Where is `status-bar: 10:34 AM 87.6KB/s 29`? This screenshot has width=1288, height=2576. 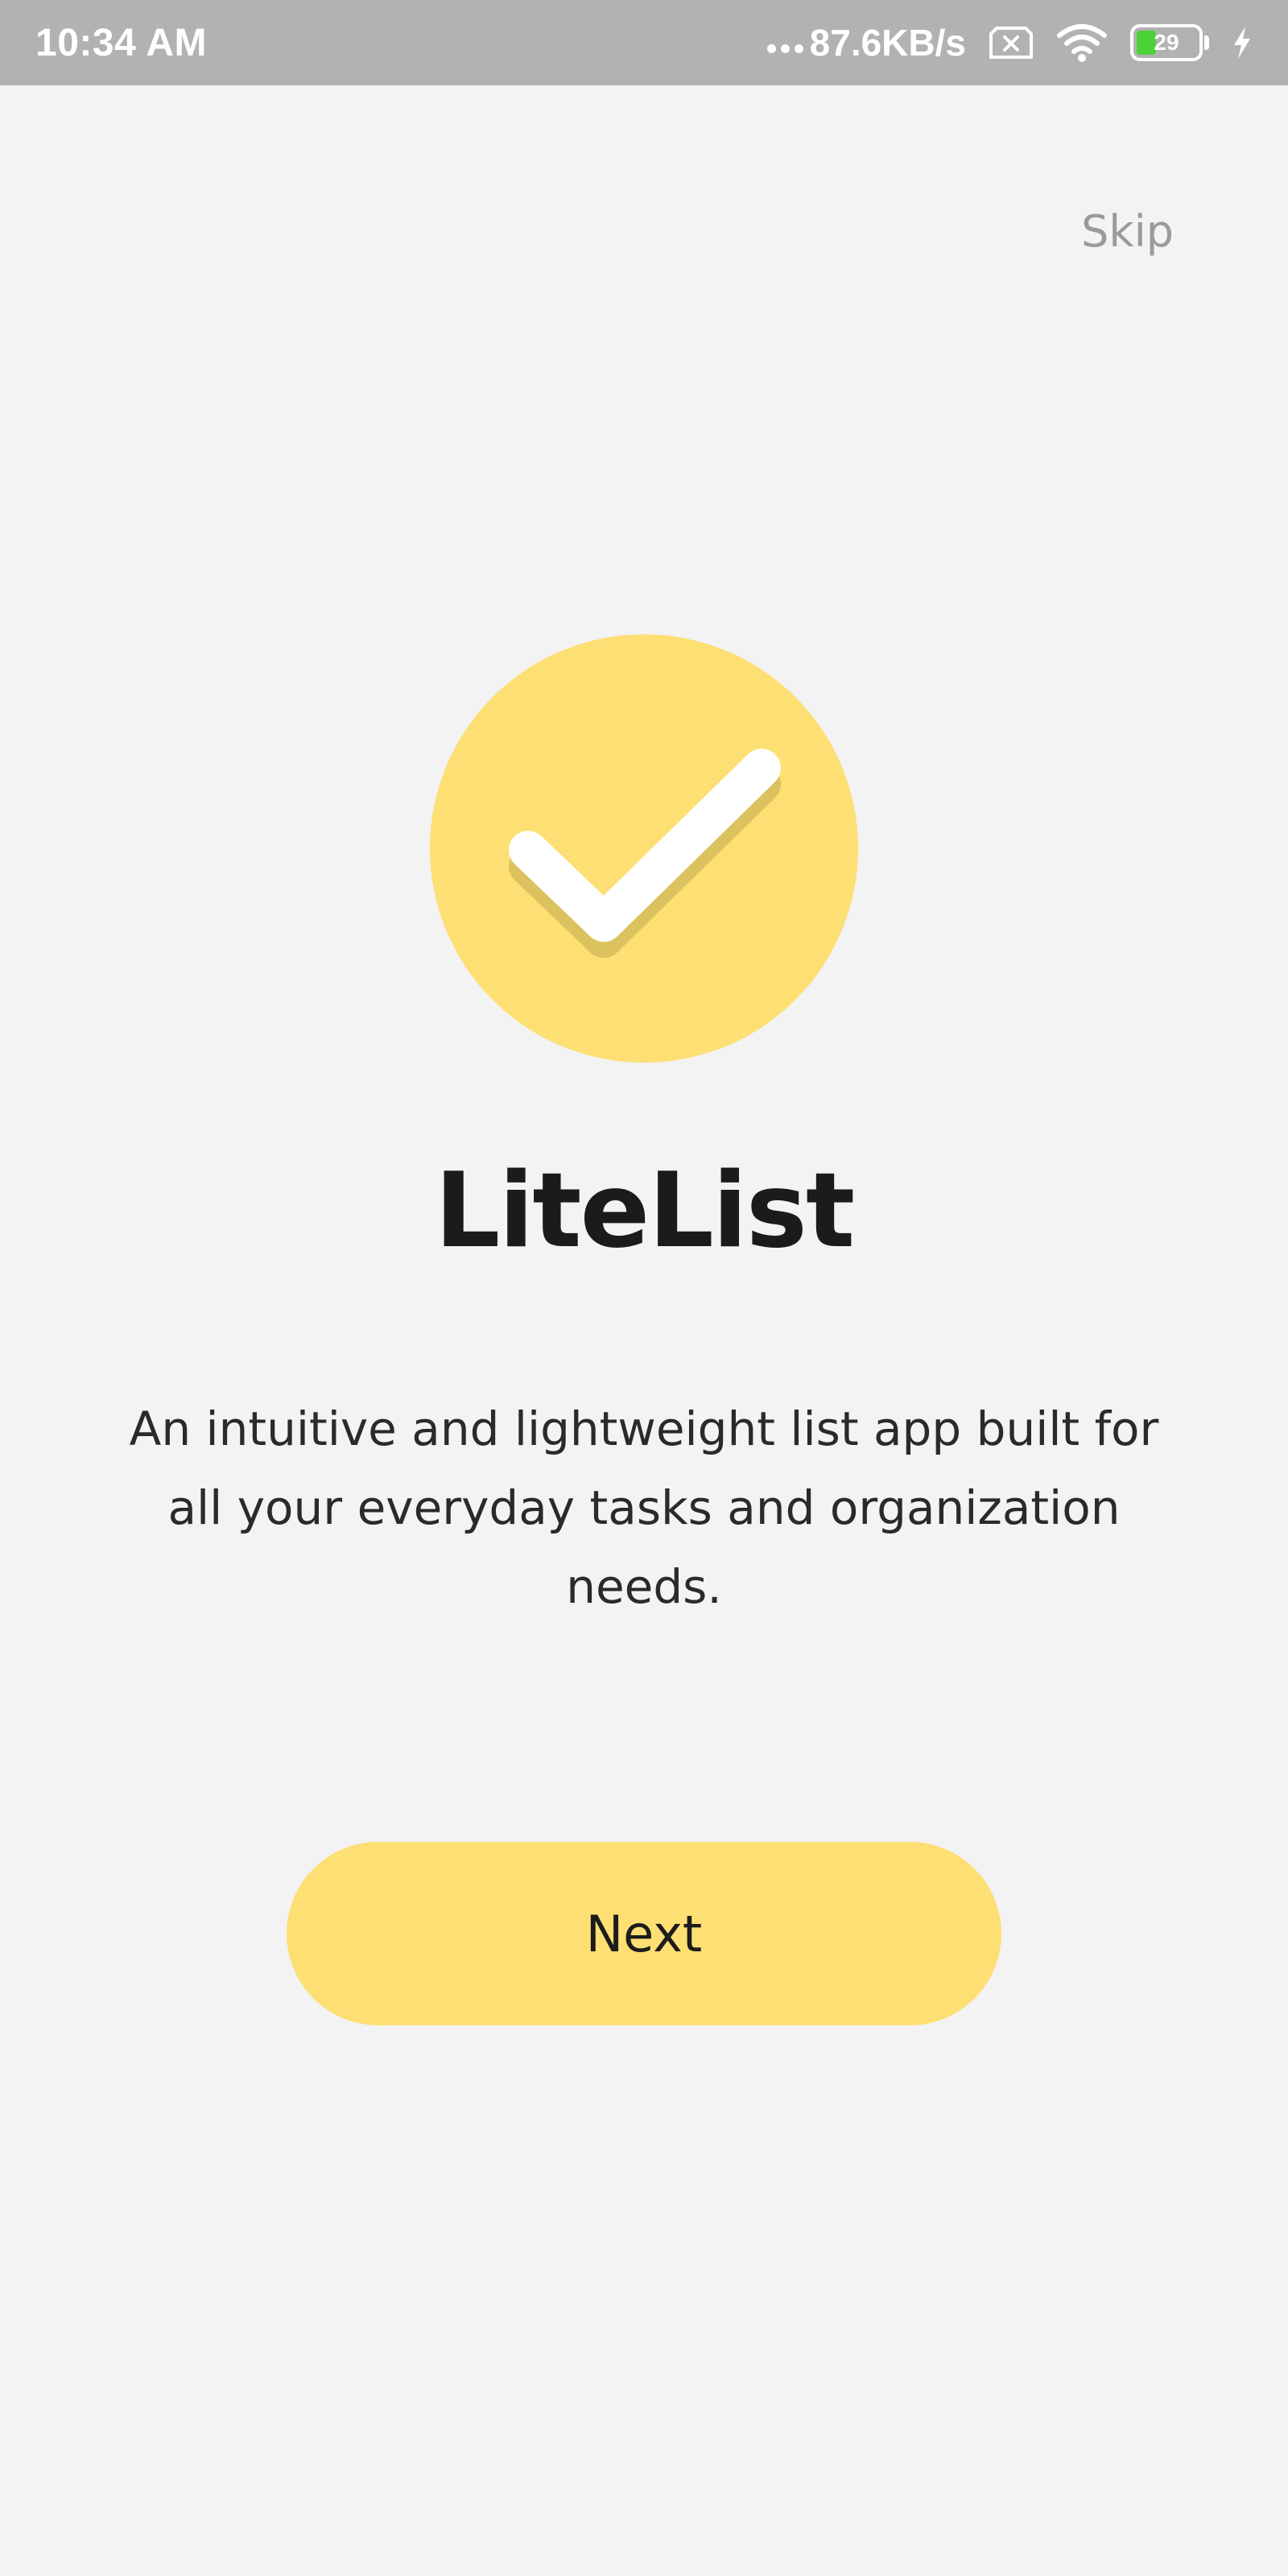
status-bar: 10:34 AM 87.6KB/s 29 is located at coordinates (644, 42).